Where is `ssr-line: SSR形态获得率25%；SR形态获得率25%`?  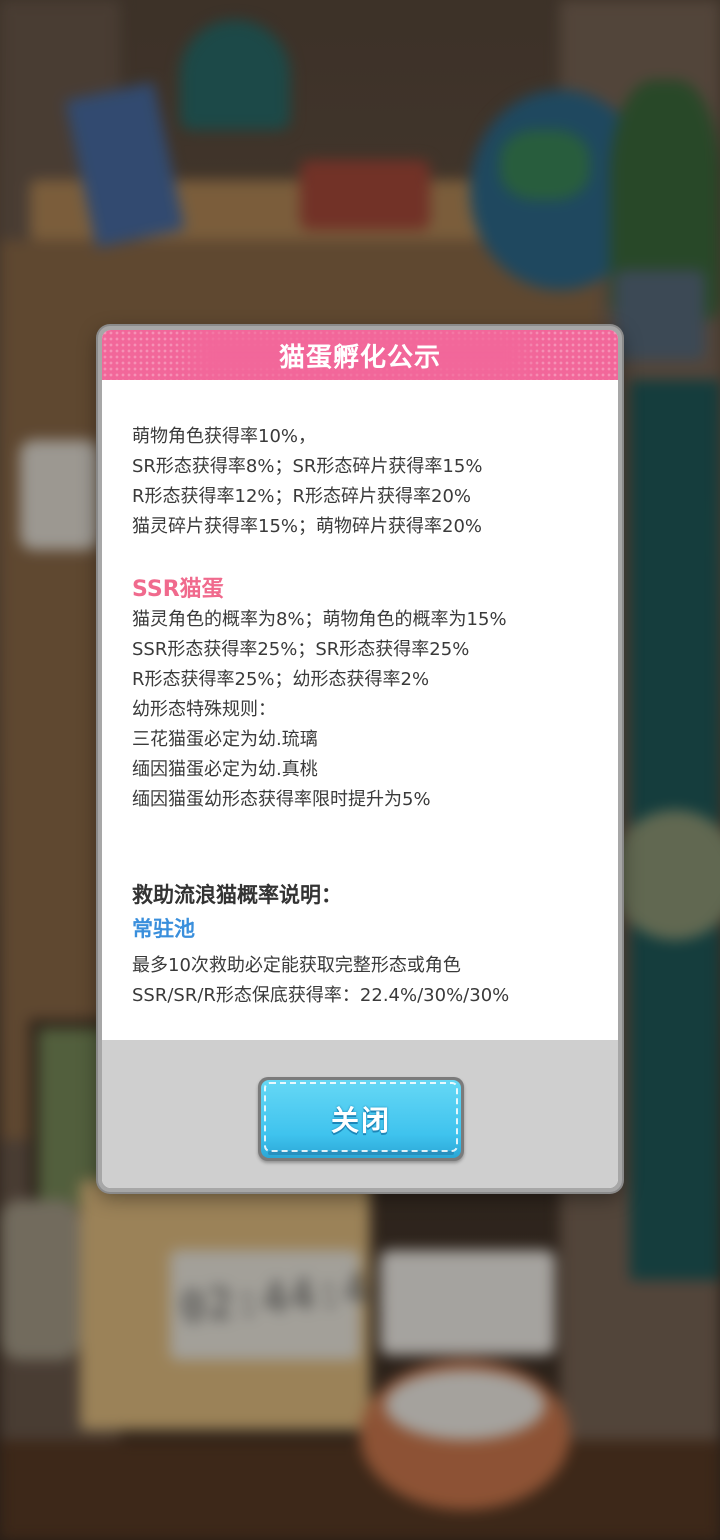 ssr-line: SSR形态获得率25%；SR形态获得率25% is located at coordinates (301, 649).